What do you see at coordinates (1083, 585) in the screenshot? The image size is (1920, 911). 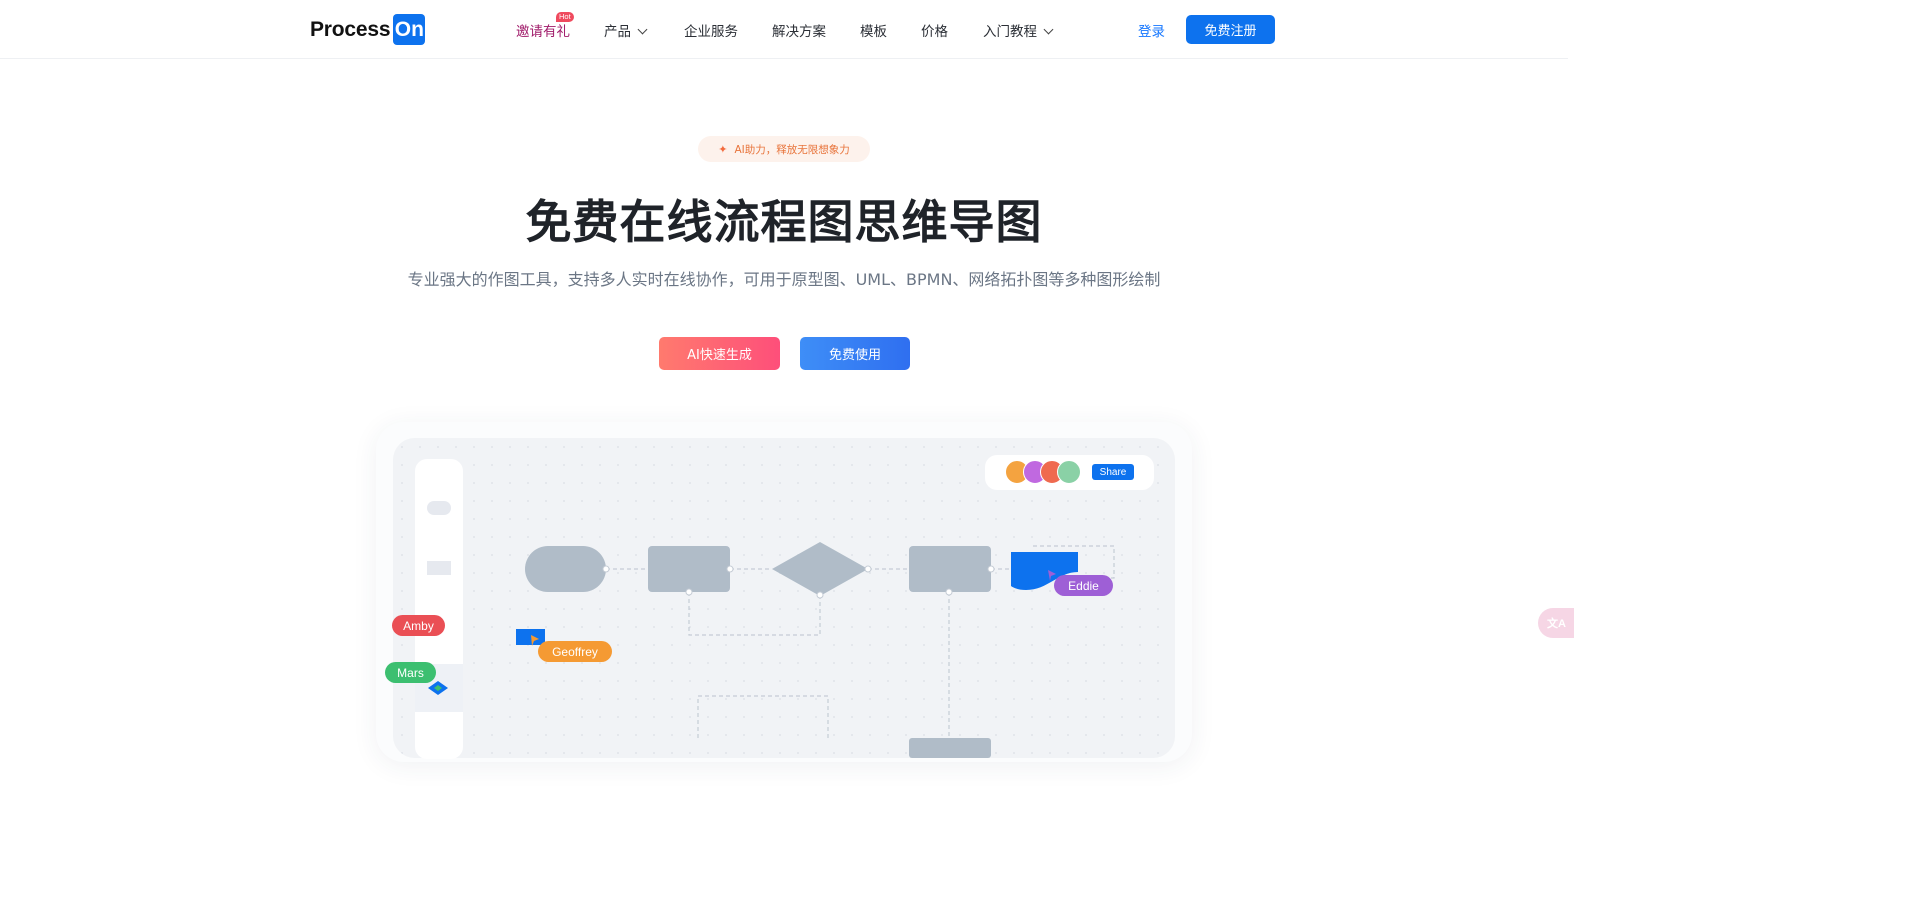 I see `collaborator-cursor-label: Eddie` at bounding box center [1083, 585].